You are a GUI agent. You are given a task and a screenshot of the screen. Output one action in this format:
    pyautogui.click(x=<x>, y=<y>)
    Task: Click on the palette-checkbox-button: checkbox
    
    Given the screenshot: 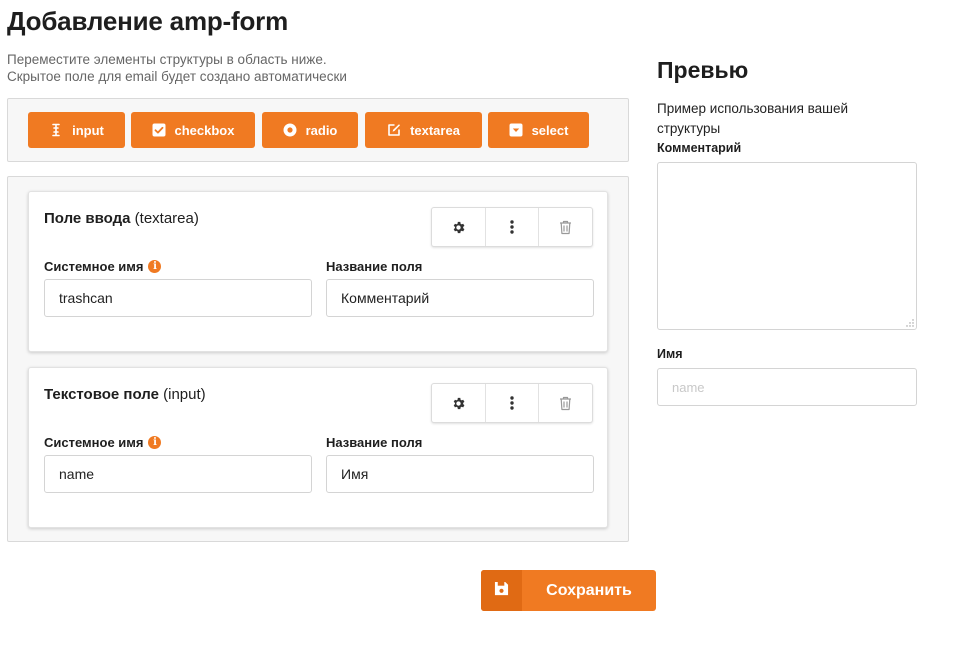 What is the action you would take?
    pyautogui.click(x=193, y=130)
    